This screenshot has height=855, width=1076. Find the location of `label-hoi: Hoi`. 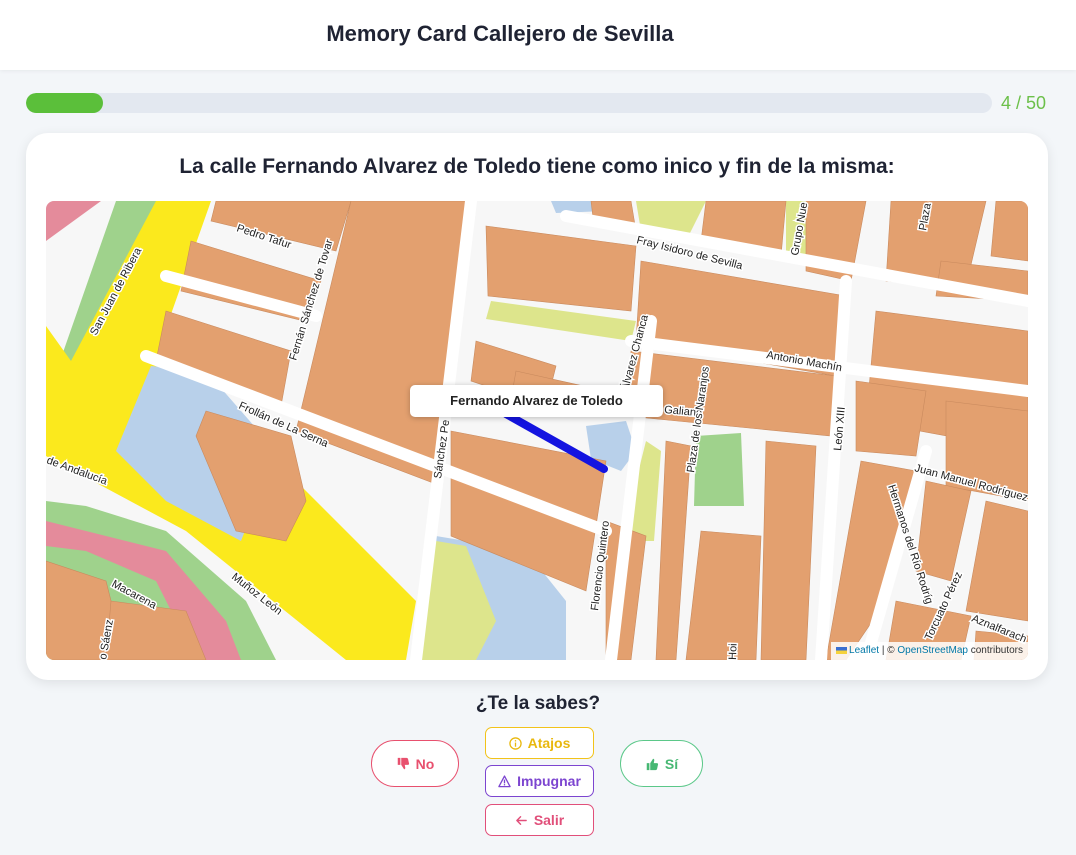

label-hoi: Hoi is located at coordinates (733, 651).